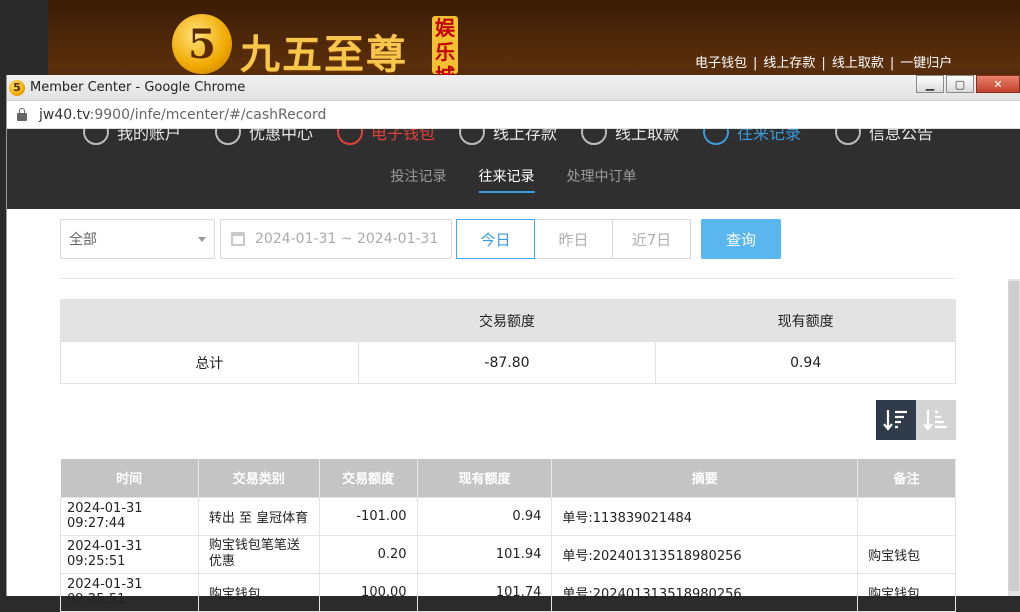  Describe the element at coordinates (525, 136) in the screenshot. I see `nav-item-label: 线上存款` at that location.